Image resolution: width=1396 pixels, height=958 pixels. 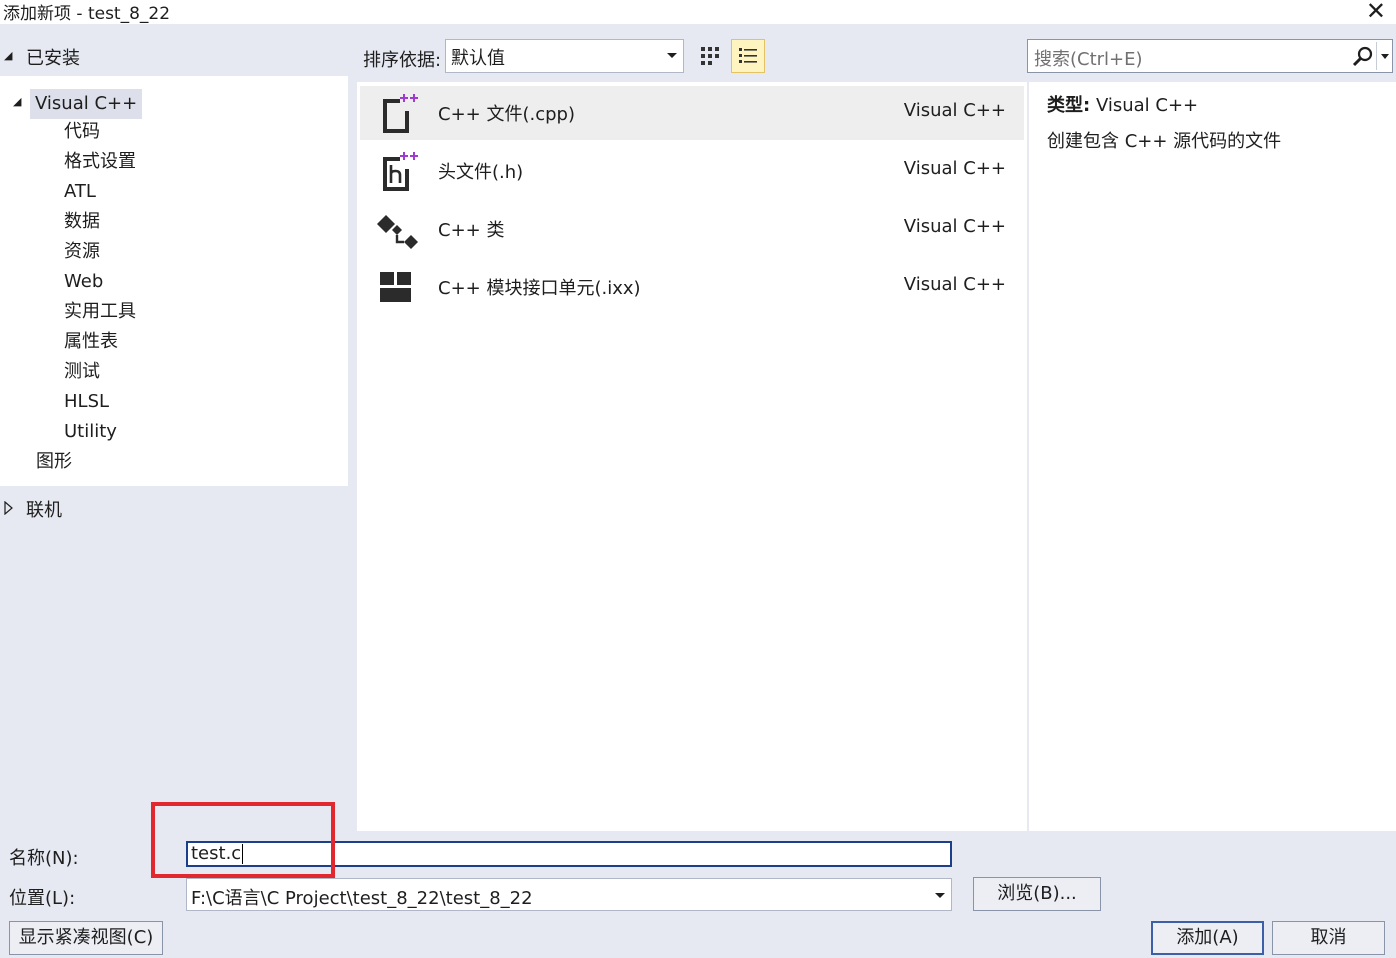 I want to click on sort-dropdown: 默认值, so click(x=564, y=56).